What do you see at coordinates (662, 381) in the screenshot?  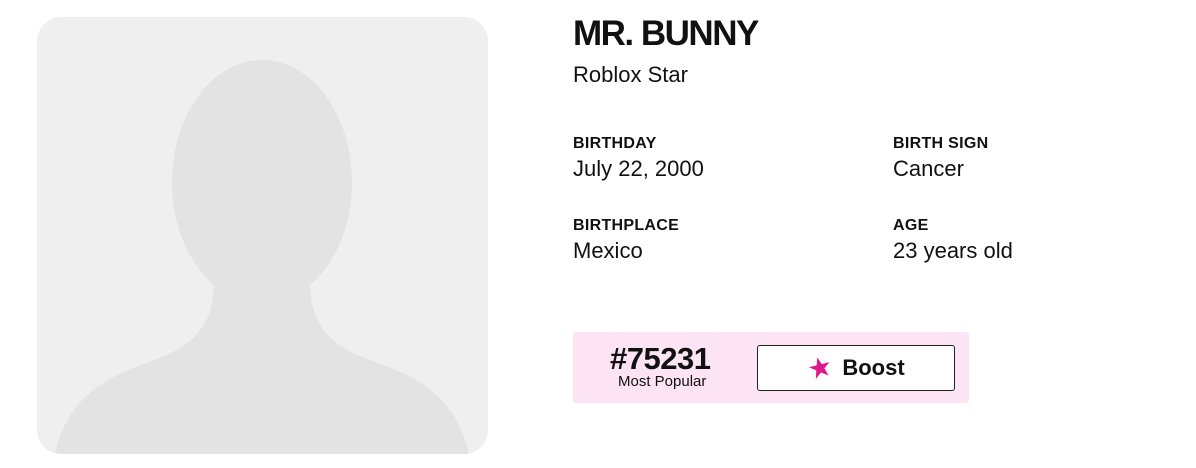 I see `rank-caption: Most Popular` at bounding box center [662, 381].